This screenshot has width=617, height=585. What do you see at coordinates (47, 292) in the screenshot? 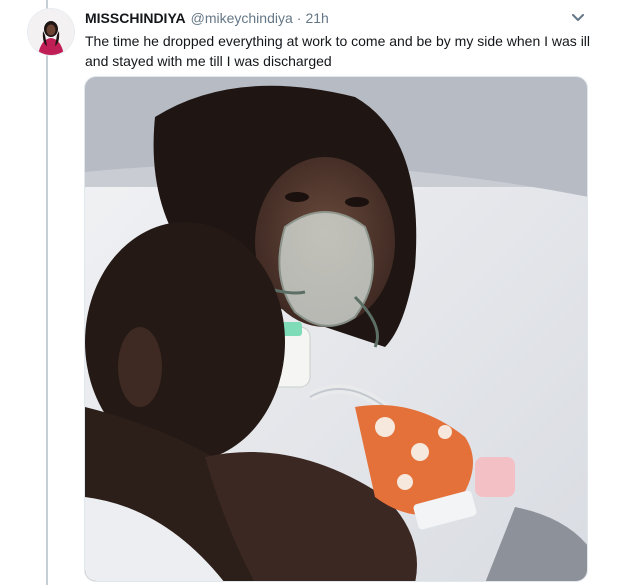
I see `thread-connector-line` at bounding box center [47, 292].